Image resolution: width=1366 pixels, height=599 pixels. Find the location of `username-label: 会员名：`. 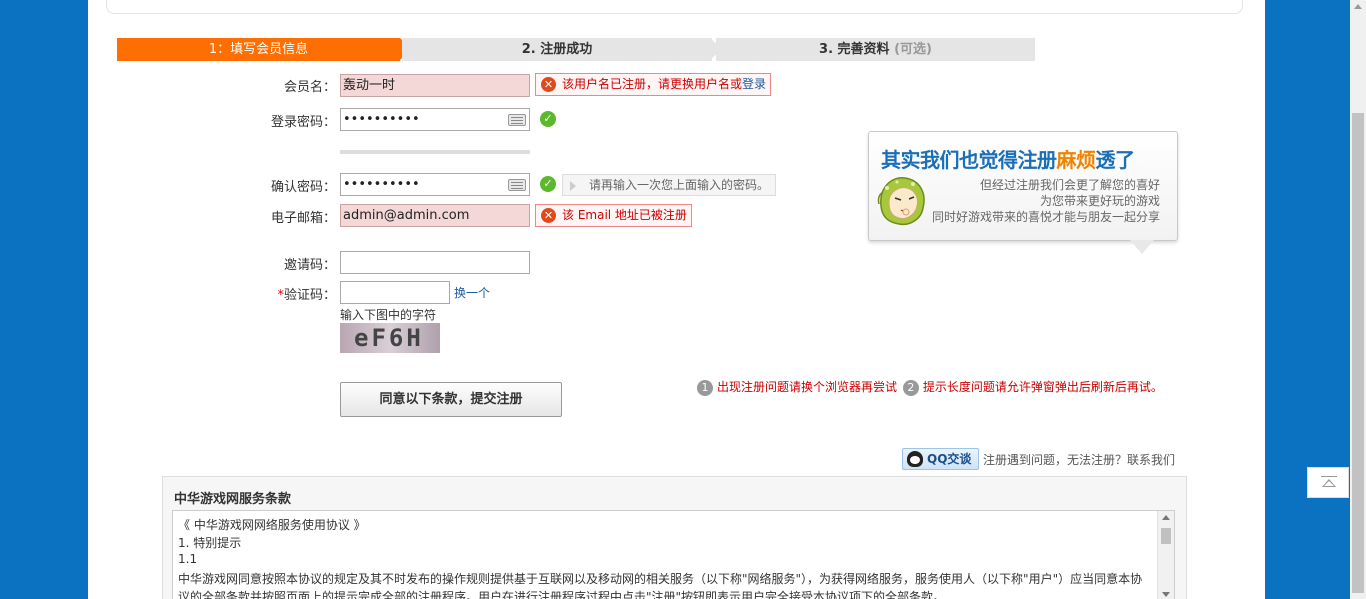

username-label: 会员名： is located at coordinates (309, 87).